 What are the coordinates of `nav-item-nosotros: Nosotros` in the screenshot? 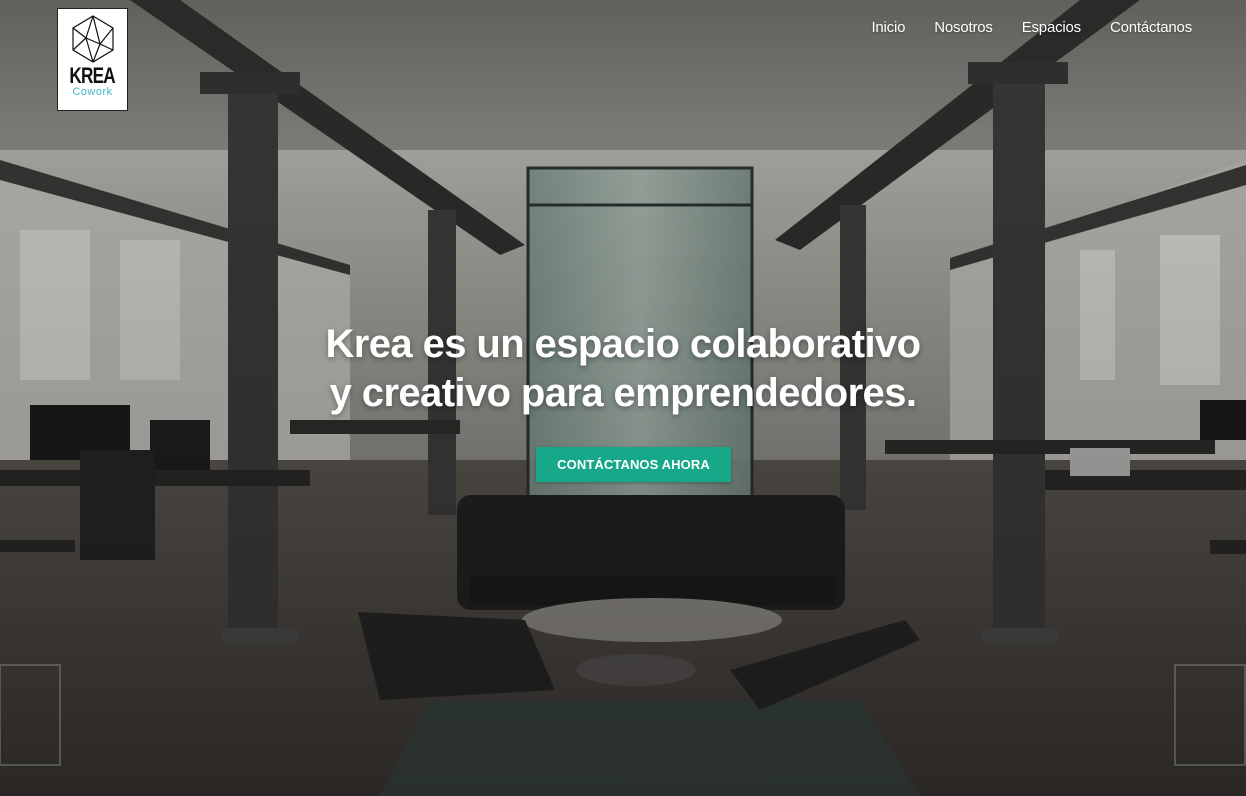 It's located at (963, 27).